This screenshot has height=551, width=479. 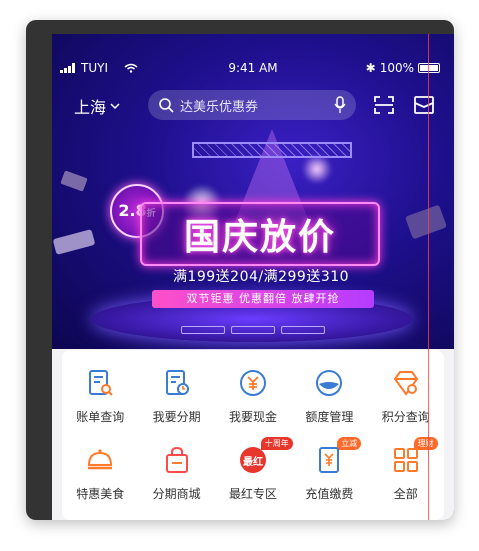 What do you see at coordinates (384, 105) in the screenshot?
I see `scan-icon` at bounding box center [384, 105].